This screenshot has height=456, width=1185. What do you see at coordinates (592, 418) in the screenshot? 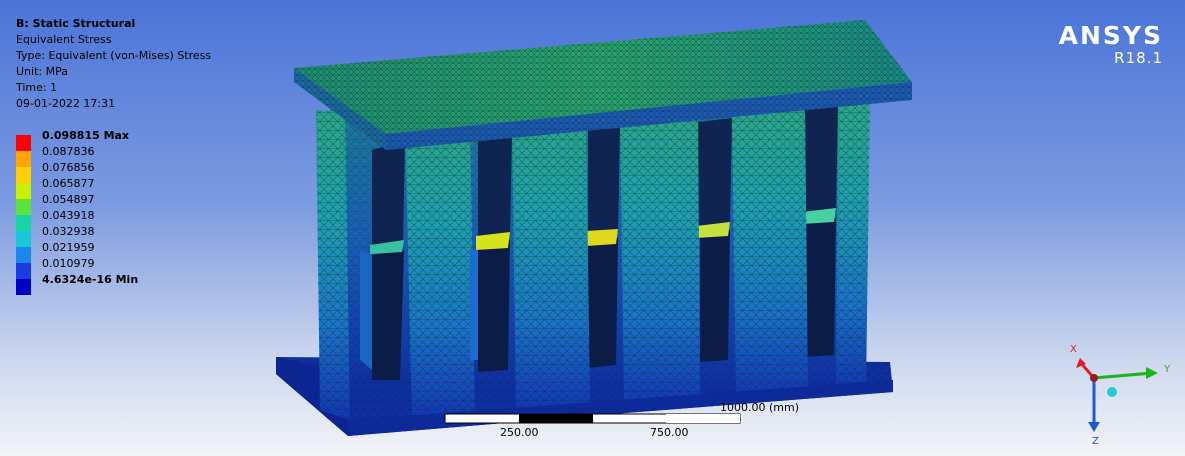
I see `scale-bar-graphic` at bounding box center [592, 418].